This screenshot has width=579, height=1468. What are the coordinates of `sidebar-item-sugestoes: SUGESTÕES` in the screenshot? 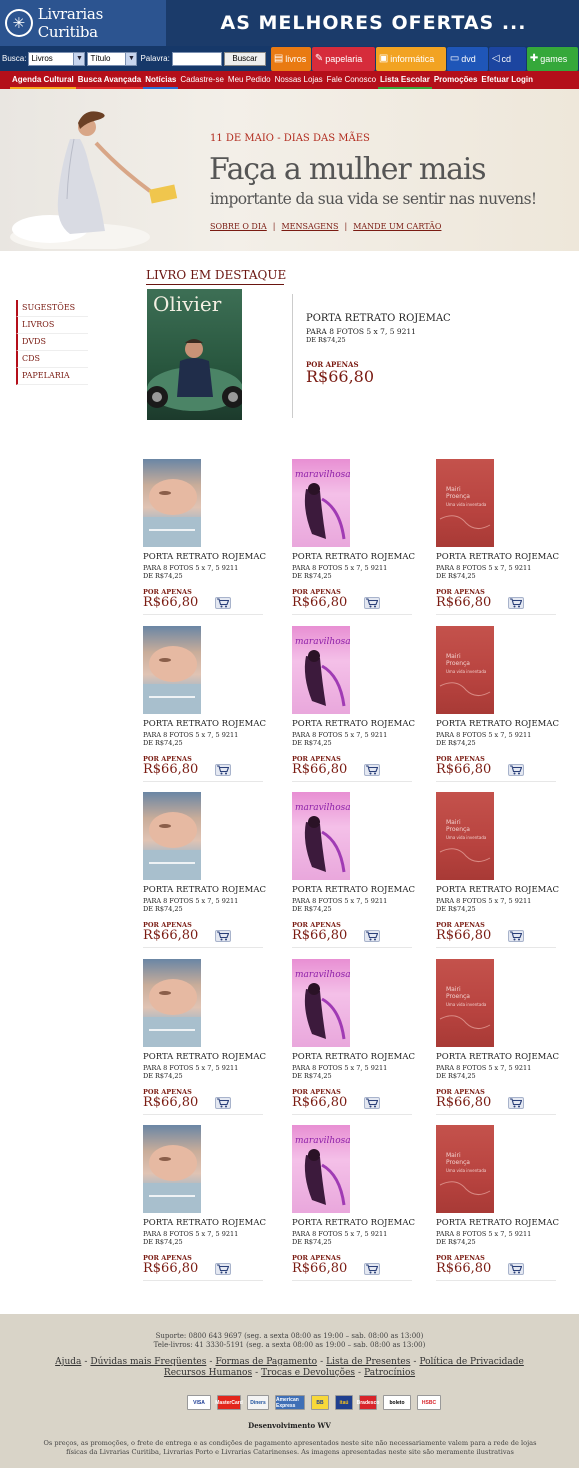 It's located at (52, 308).